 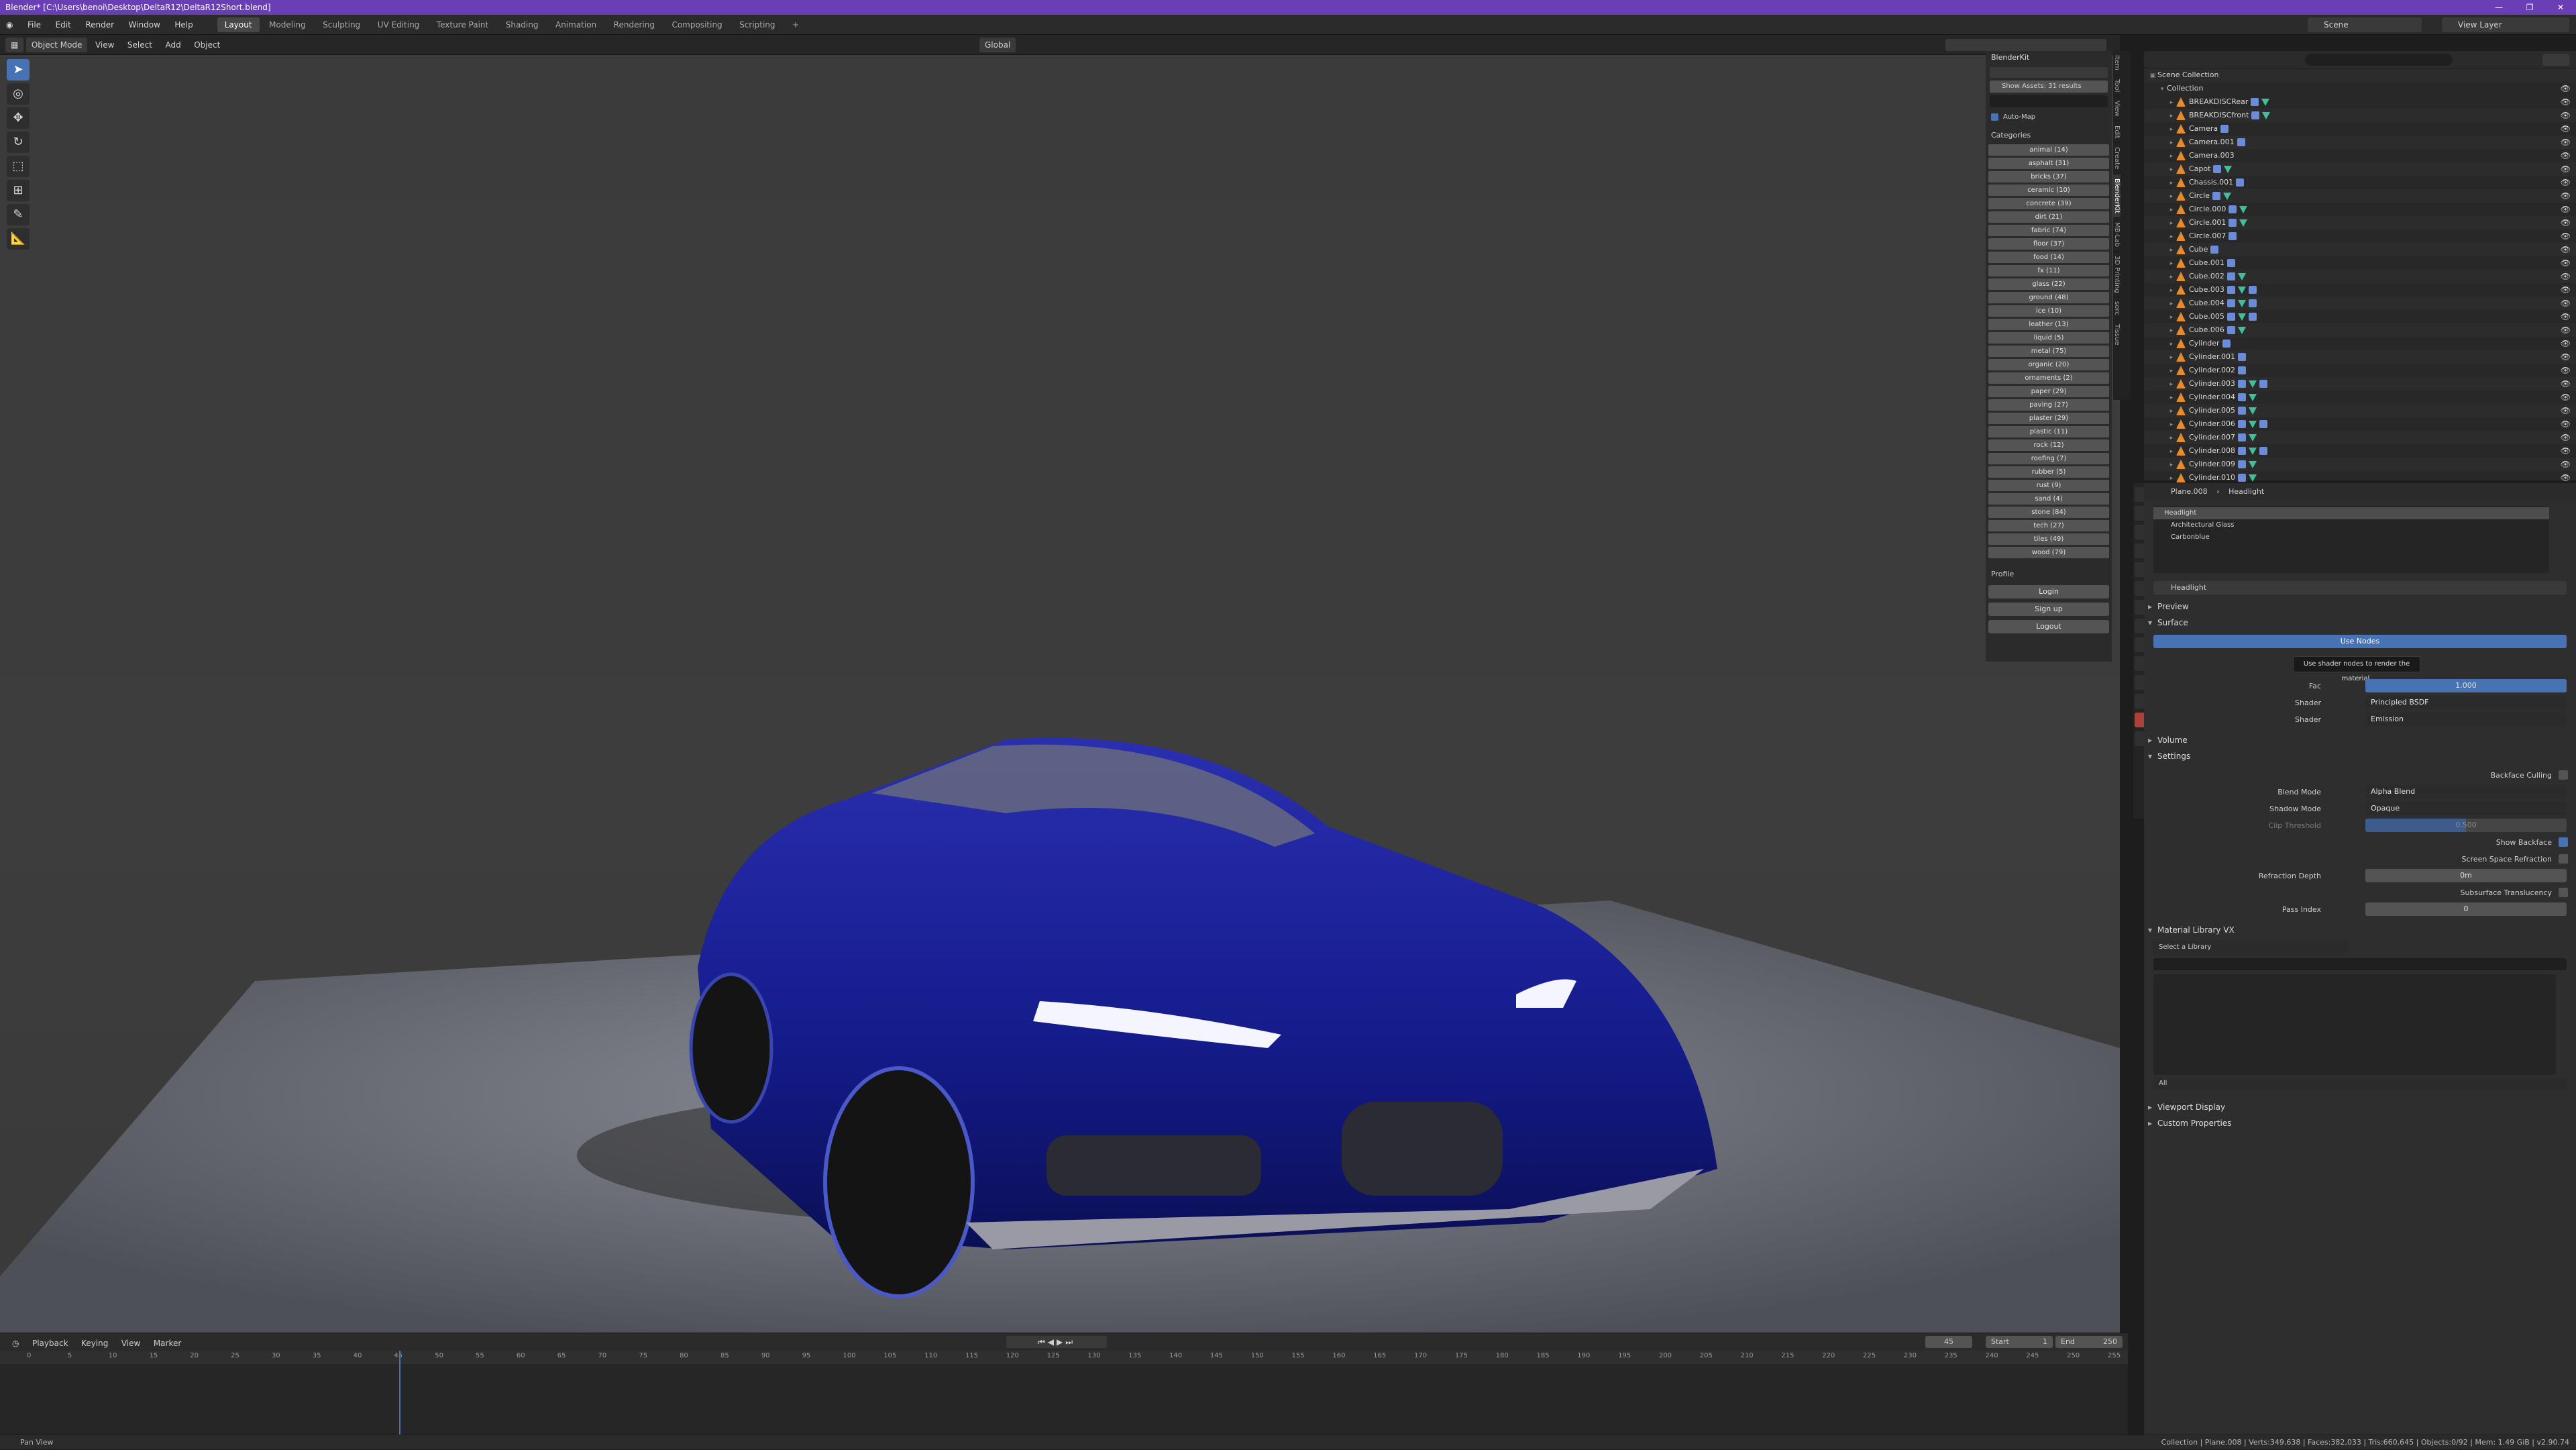 I want to click on material-library-section: Material Library VX, so click(x=2360, y=930).